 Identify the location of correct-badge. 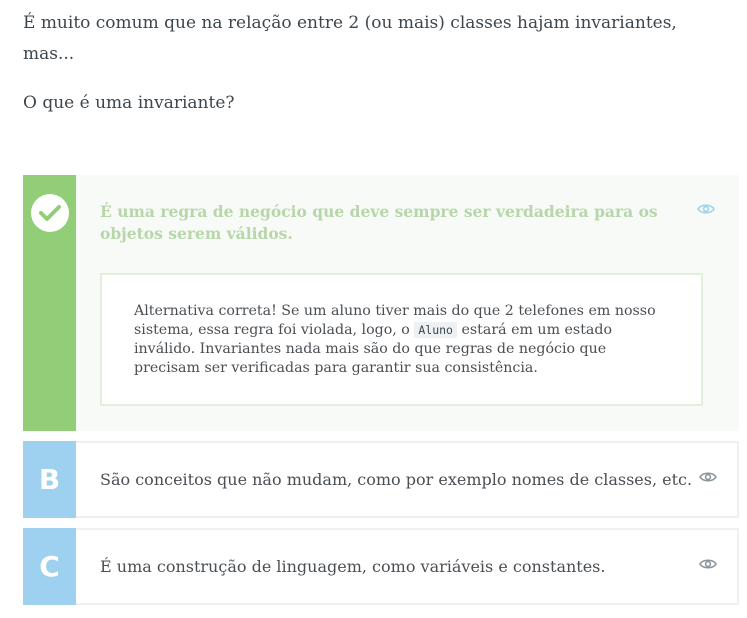
(49, 213).